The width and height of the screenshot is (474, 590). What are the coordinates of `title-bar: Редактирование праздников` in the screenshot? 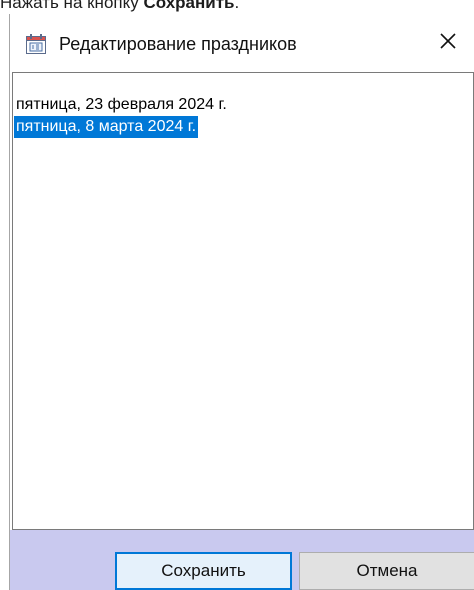 It's located at (242, 42).